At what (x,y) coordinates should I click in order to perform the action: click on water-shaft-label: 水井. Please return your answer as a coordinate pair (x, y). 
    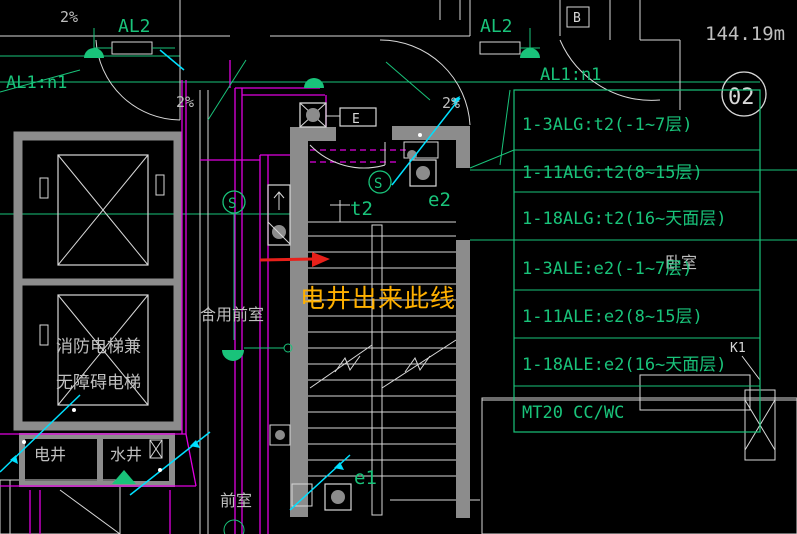
    Looking at the image, I should click on (126, 454).